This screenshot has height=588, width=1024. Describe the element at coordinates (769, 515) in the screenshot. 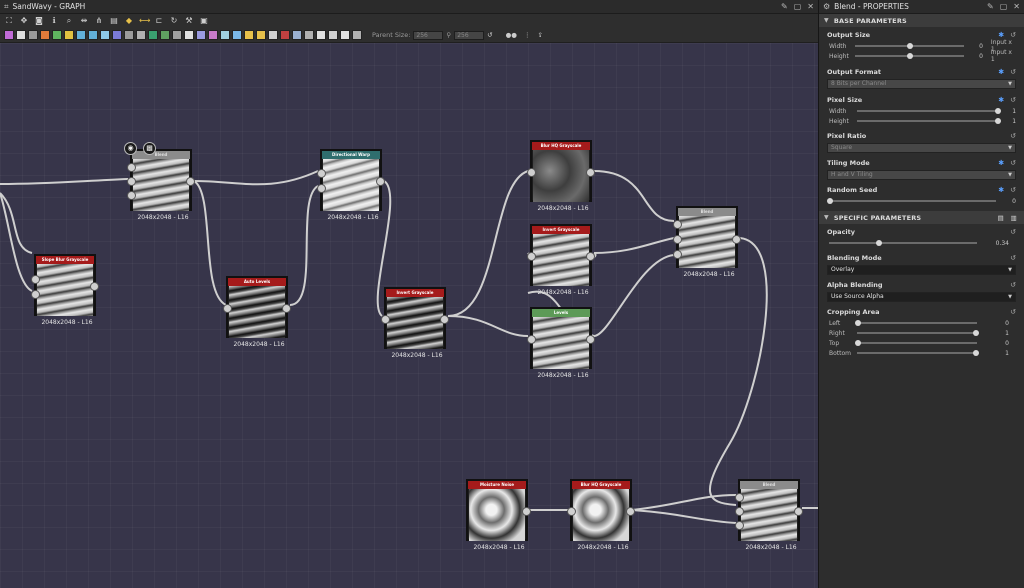

I see `node-blend: Blend 2048x2048 - L16` at that location.